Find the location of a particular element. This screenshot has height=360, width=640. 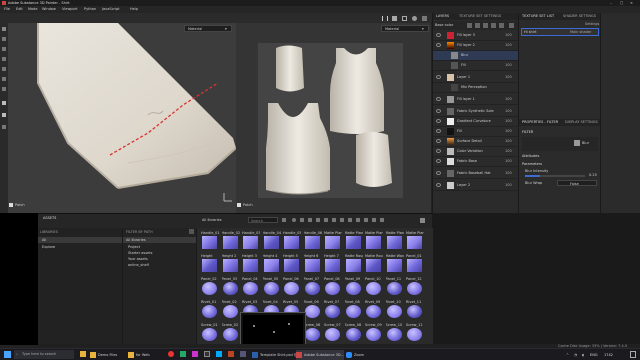

tree-item-all: All is located at coordinates (80, 240).